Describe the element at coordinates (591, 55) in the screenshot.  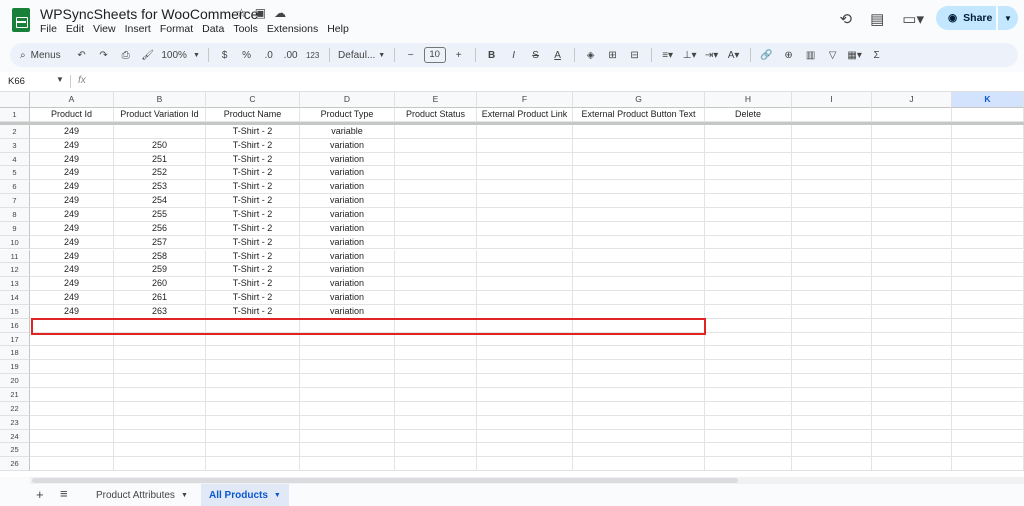
I see `fill-color-icon: ◈` at that location.